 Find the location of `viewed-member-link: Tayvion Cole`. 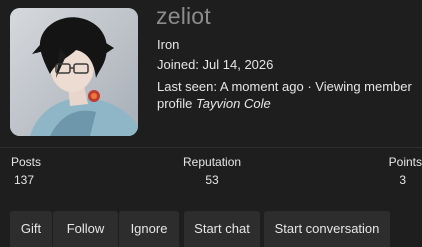

viewed-member-link: Tayvion Cole is located at coordinates (233, 103).